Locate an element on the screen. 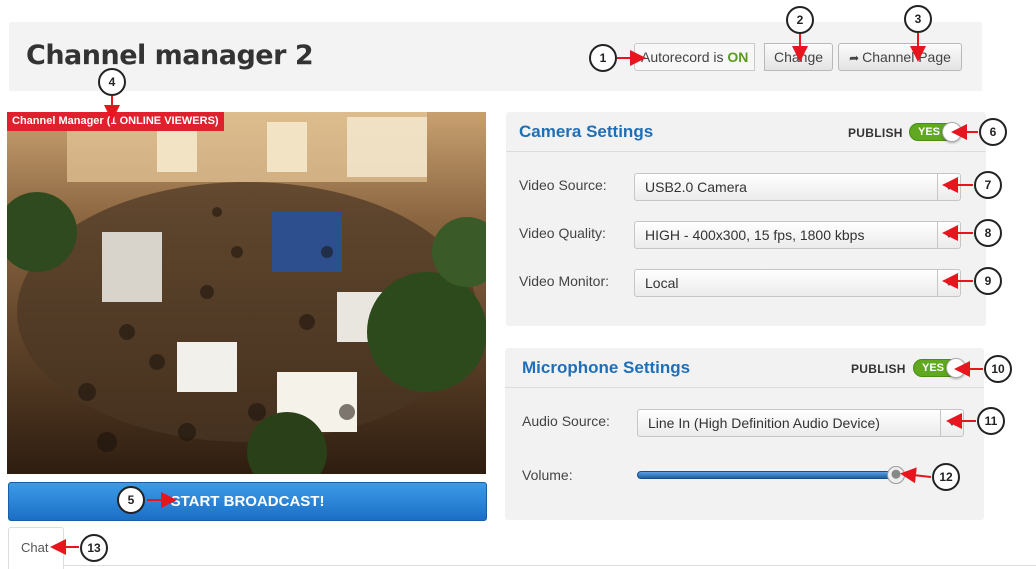 The width and height of the screenshot is (1036, 569). camera-publish-toggle: YES is located at coordinates (935, 132).